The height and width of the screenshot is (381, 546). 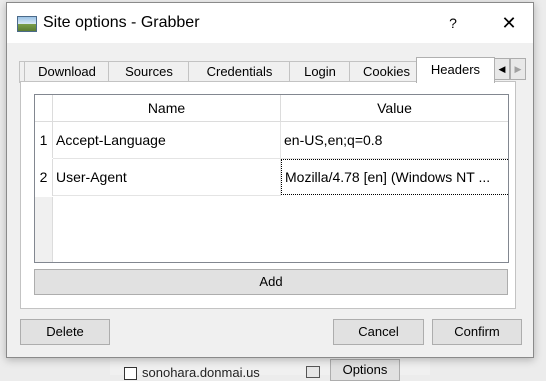 I want to click on tab-credentials: Credentials, so click(x=239, y=71).